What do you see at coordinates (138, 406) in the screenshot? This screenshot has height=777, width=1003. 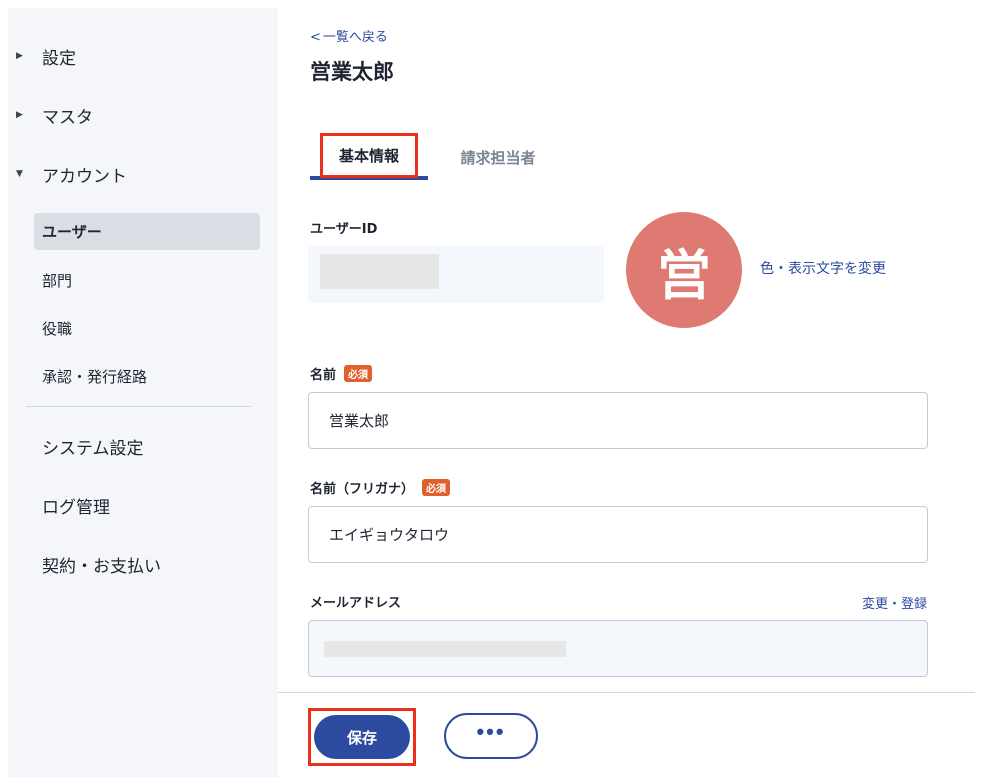 I see `sidebar-divider` at bounding box center [138, 406].